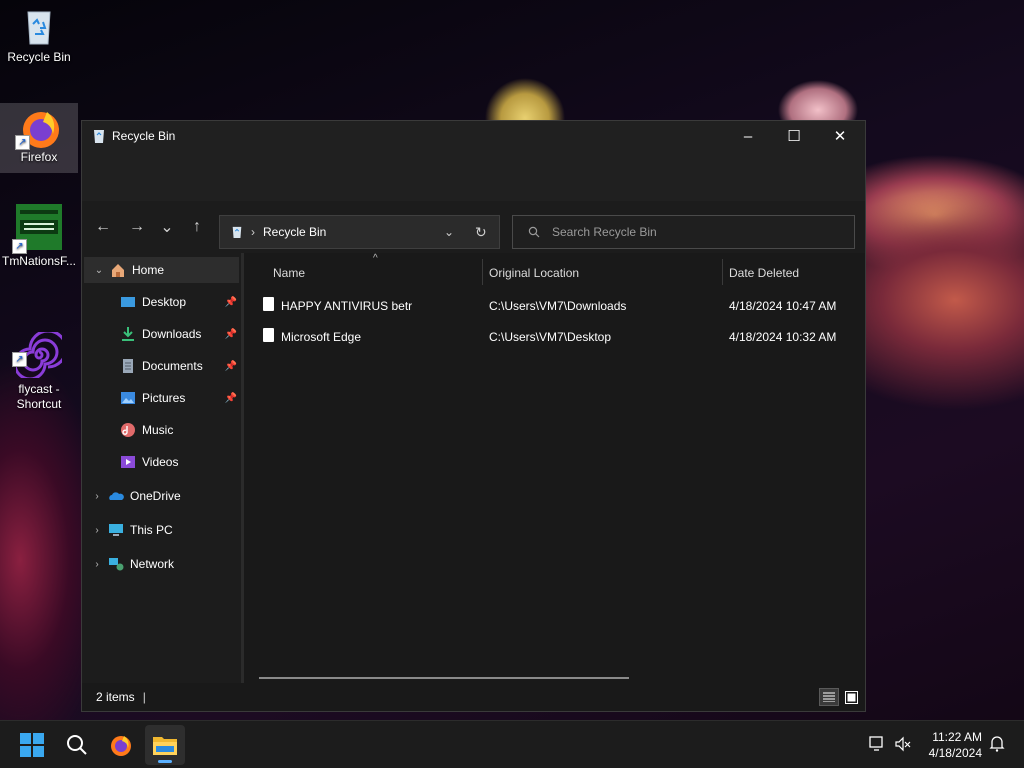 The height and width of the screenshot is (768, 1024). I want to click on address-dropdown-button: ⌄, so click(449, 232).